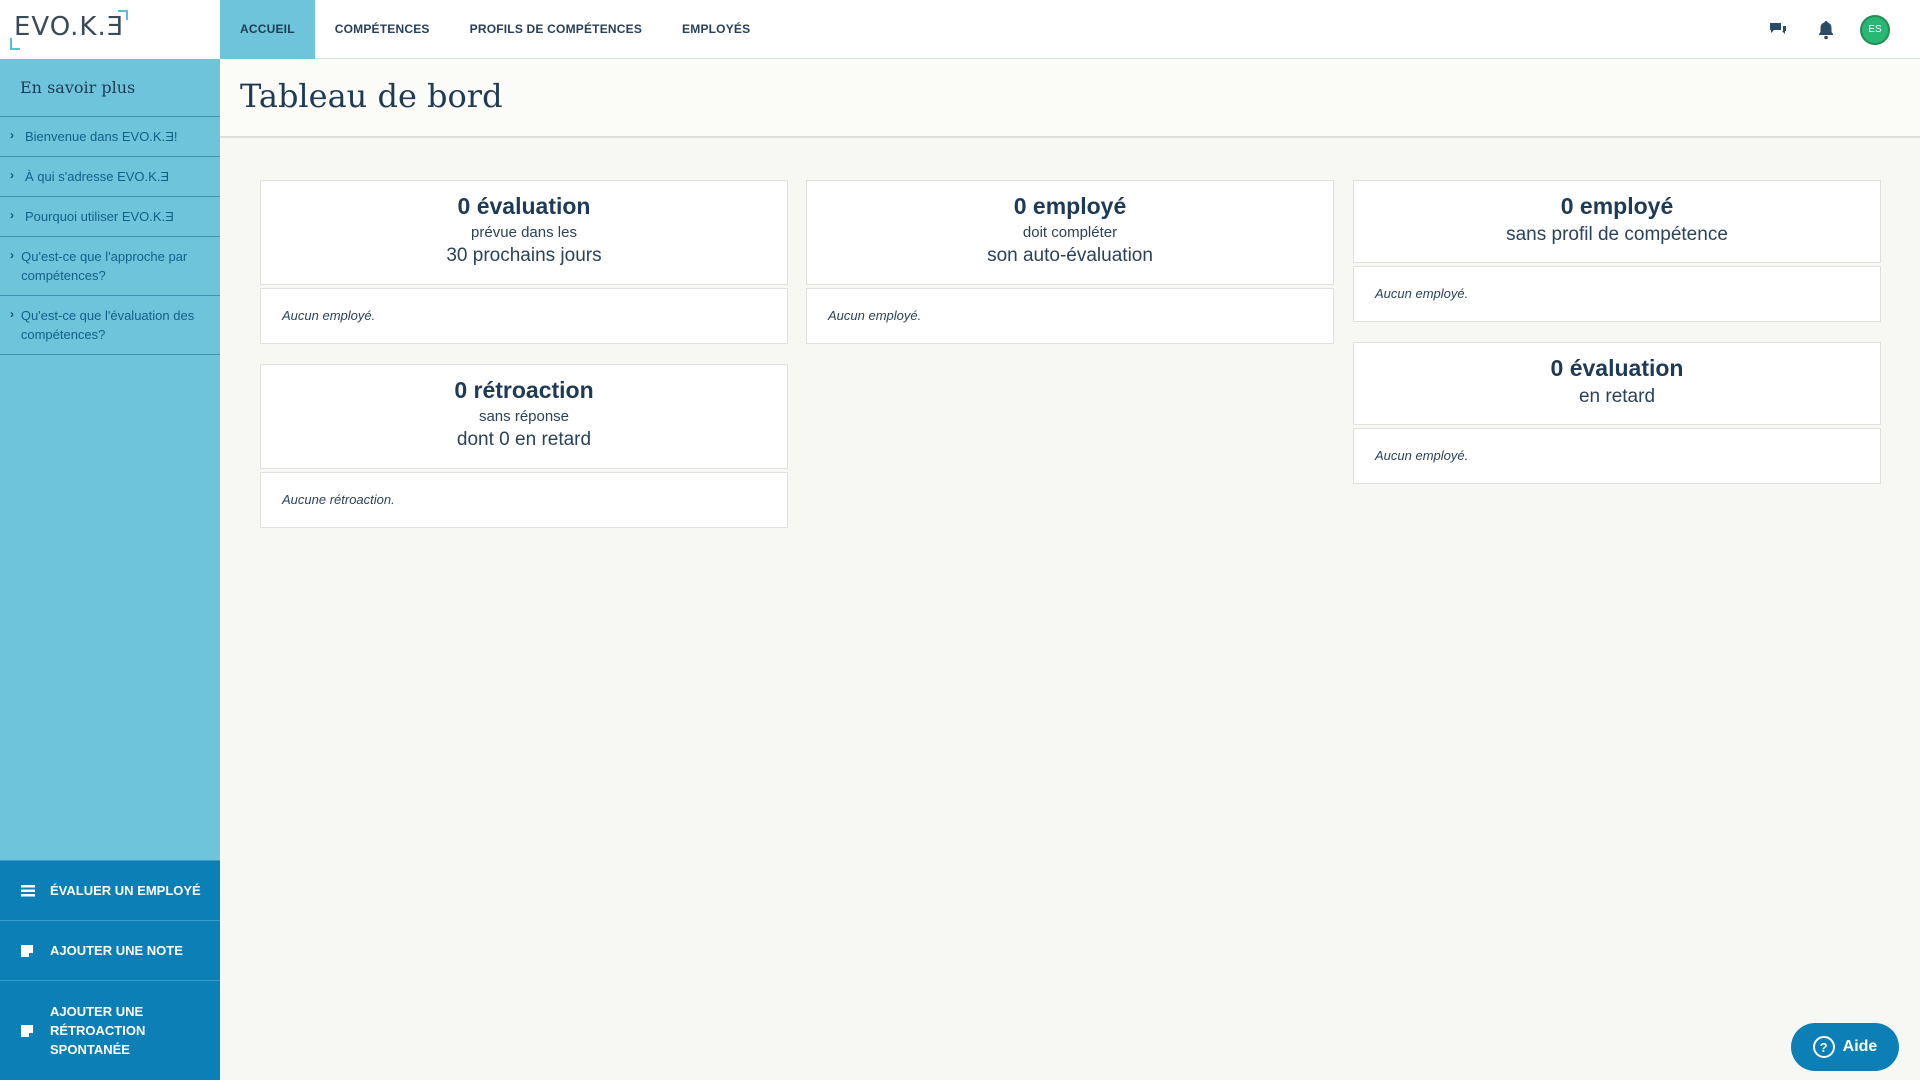 The image size is (1920, 1080). What do you see at coordinates (1823, 1047) in the screenshot?
I see `question-icon: ?` at bounding box center [1823, 1047].